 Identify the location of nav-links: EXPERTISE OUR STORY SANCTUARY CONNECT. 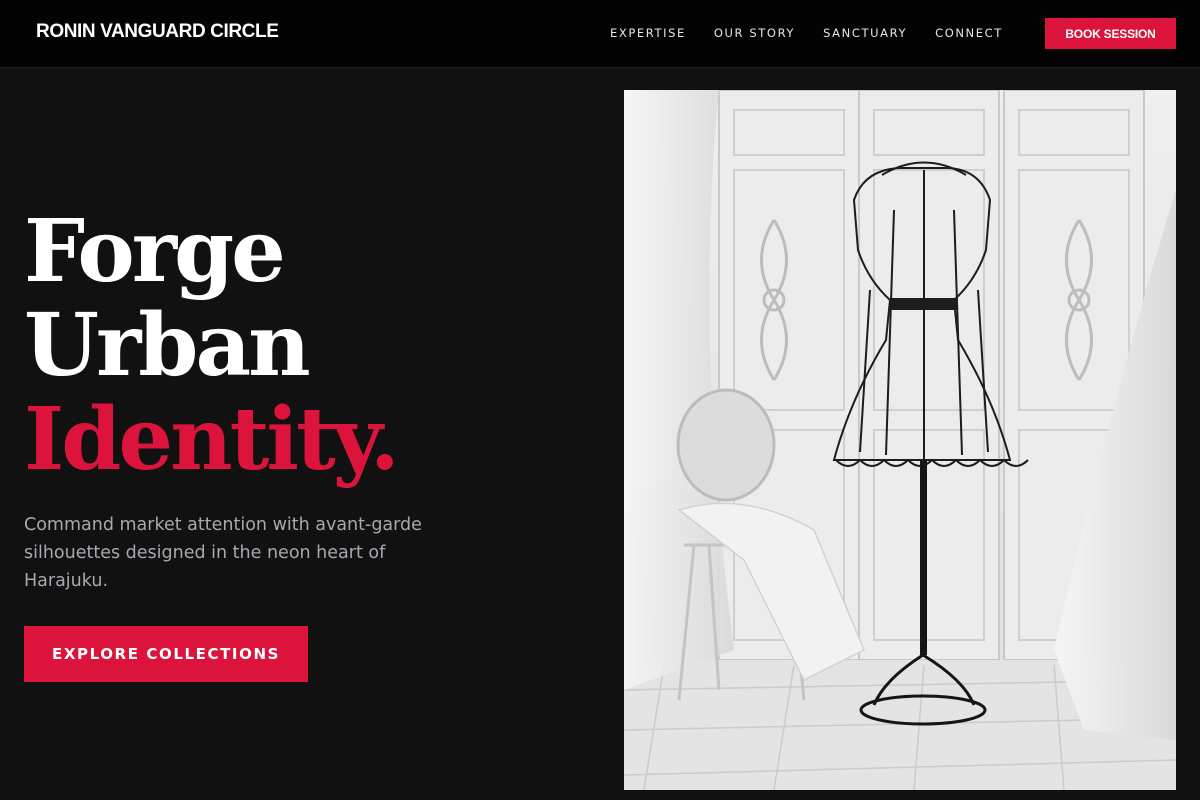
(820, 33).